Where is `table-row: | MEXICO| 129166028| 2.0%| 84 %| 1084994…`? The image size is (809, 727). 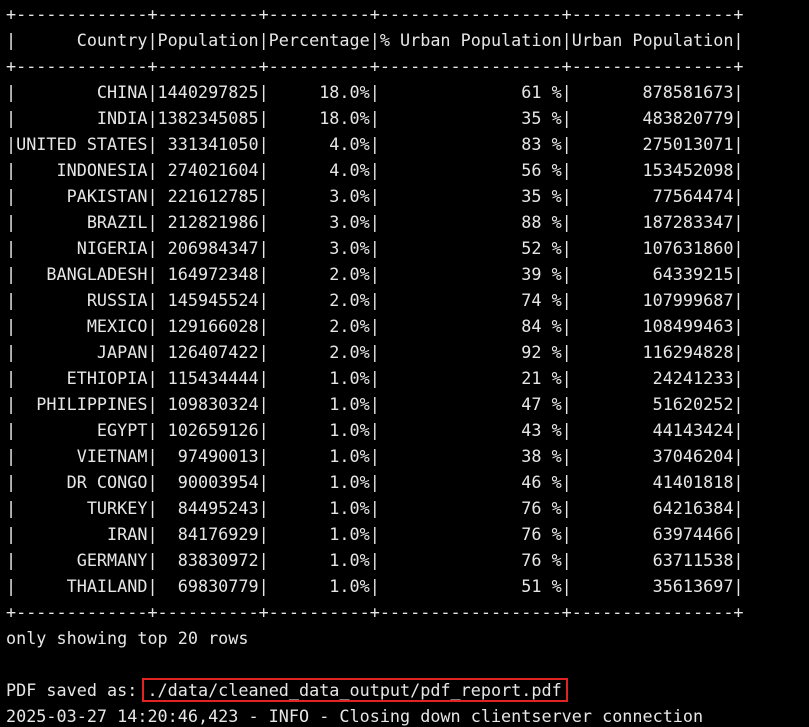
table-row: | MEXICO| 129166028| 2.0%| 84 %| 1084994… is located at coordinates (375, 326).